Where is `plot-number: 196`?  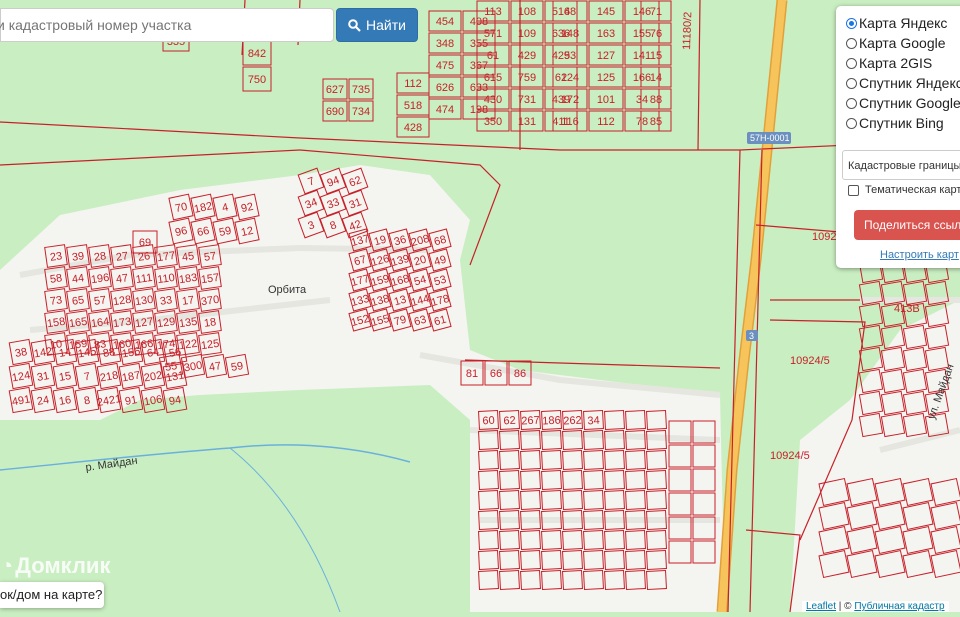 plot-number: 196 is located at coordinates (100, 279).